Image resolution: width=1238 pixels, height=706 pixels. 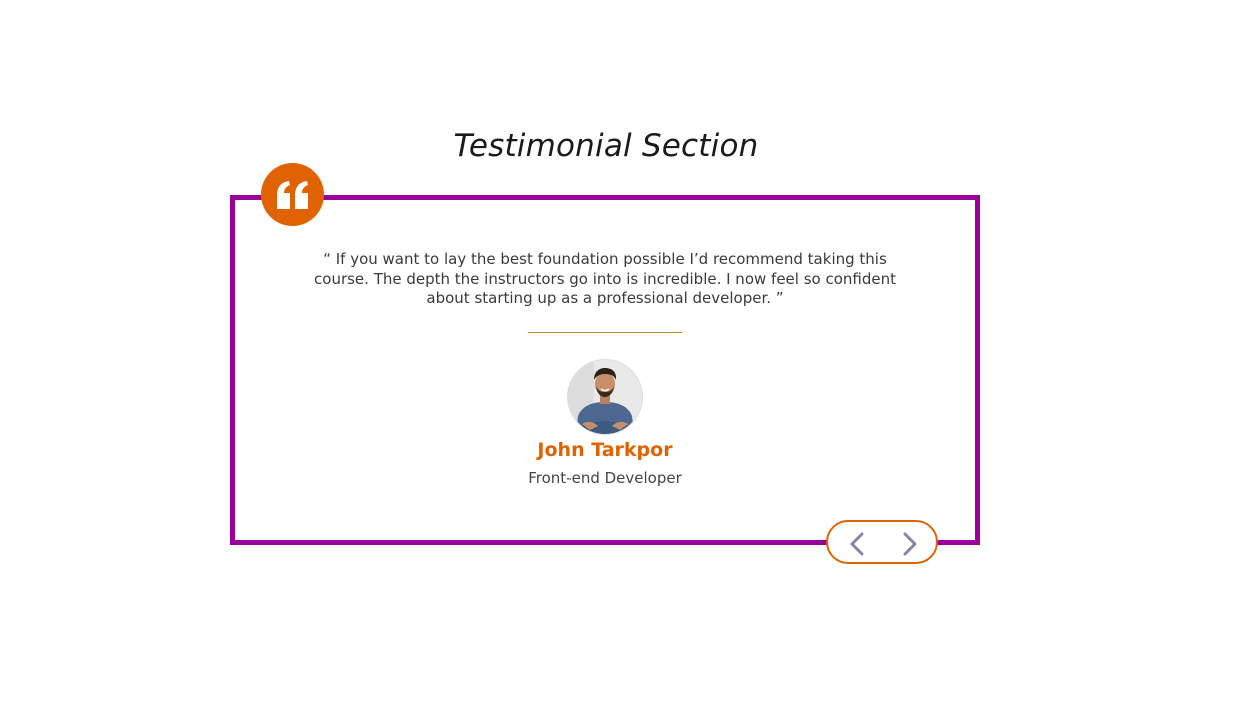 I want to click on quote-badge, so click(x=292, y=194).